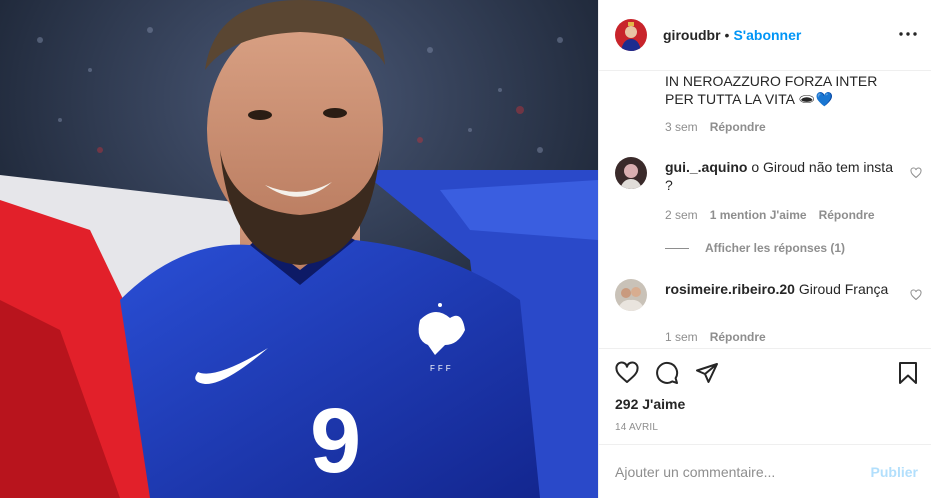  I want to click on view-replies-button: Afficher les réponses (1), so click(755, 248).